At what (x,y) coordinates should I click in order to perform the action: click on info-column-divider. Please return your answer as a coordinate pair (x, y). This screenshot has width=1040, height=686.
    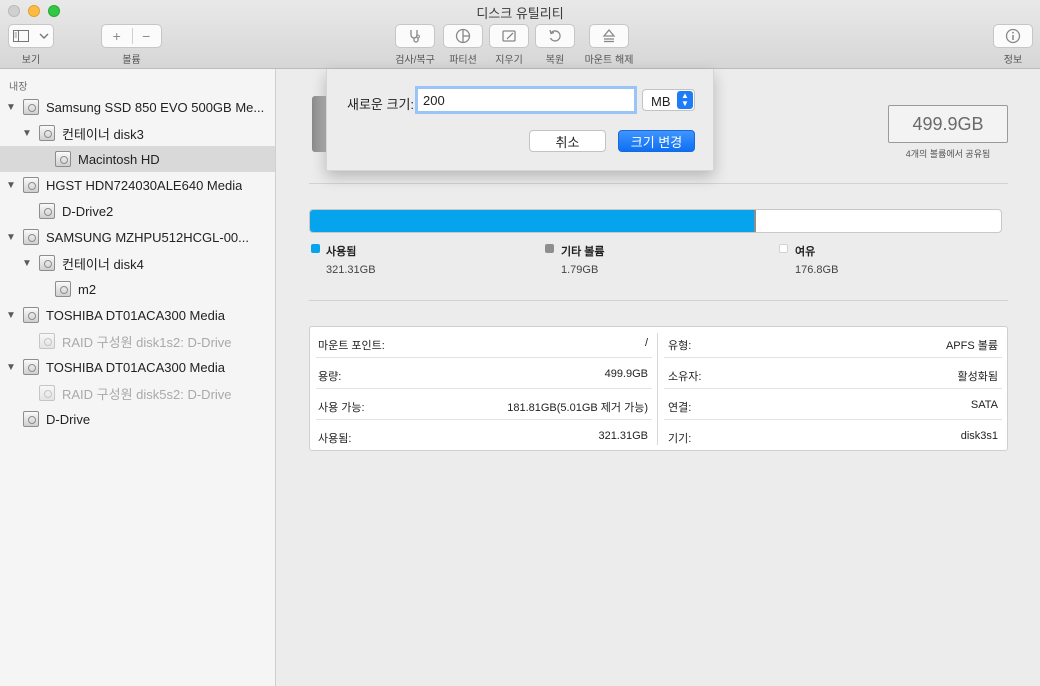
    Looking at the image, I should click on (657, 389).